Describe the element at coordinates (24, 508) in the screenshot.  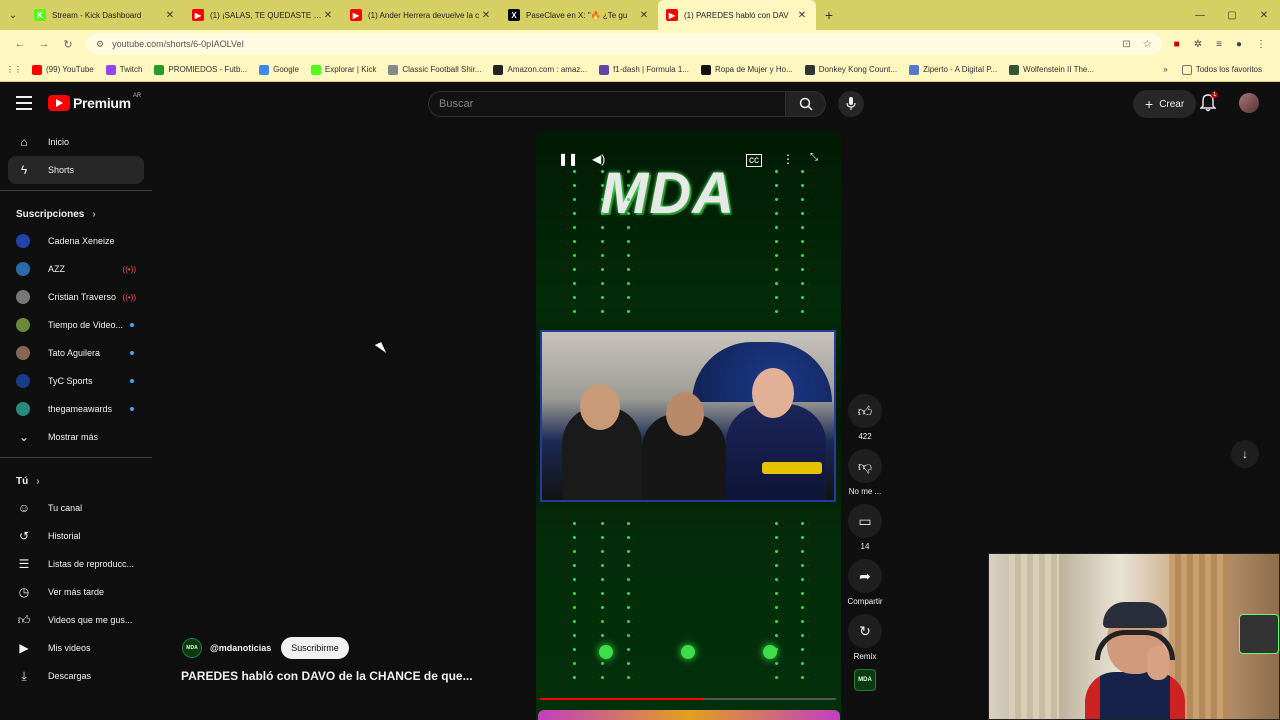
I see `channel-icon: ☺` at that location.